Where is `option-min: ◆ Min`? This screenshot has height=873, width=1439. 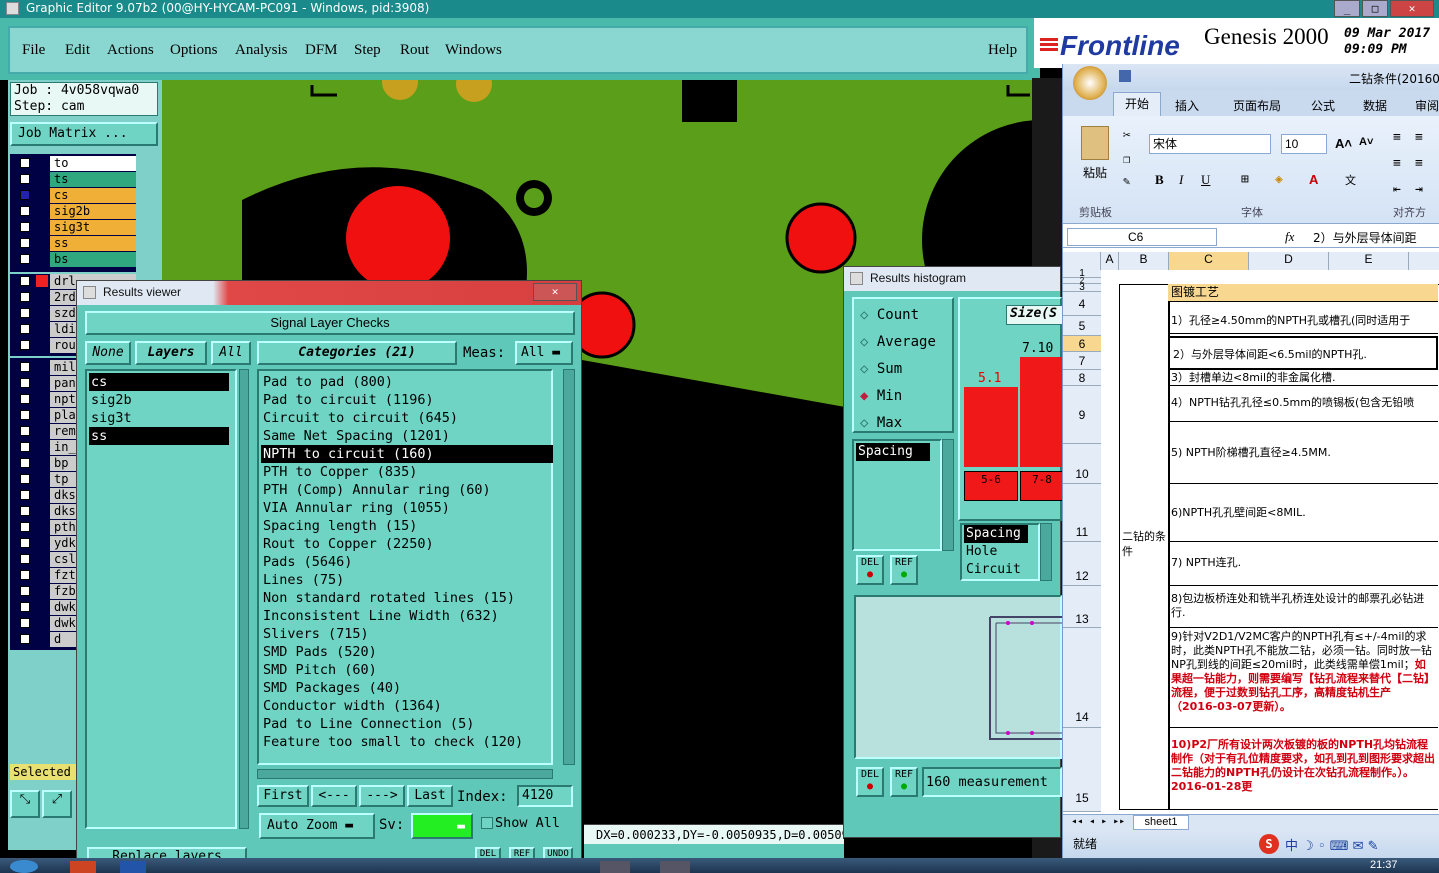
option-min: ◆ Min is located at coordinates (881, 396).